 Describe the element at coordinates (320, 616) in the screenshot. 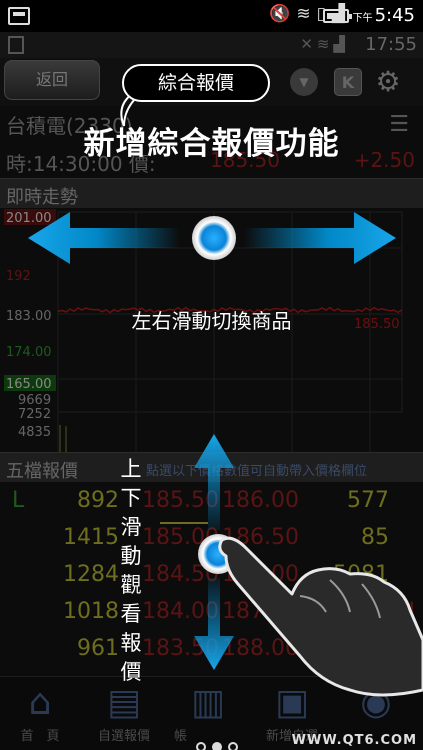

I see `pointing-hand-icon` at that location.